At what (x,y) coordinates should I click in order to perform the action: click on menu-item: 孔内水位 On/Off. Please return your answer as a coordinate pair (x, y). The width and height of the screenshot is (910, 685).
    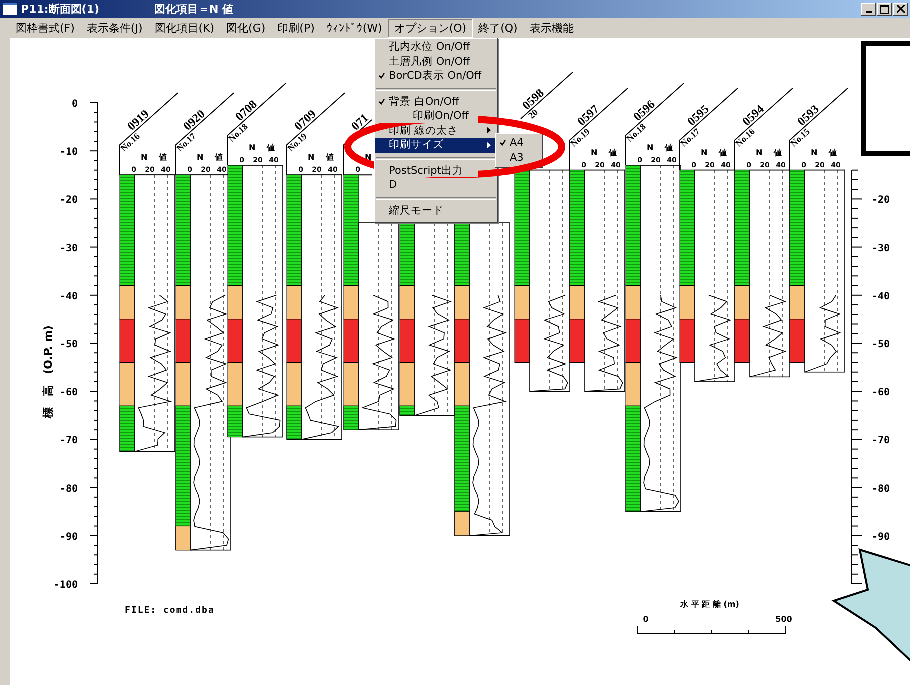
    Looking at the image, I should click on (425, 47).